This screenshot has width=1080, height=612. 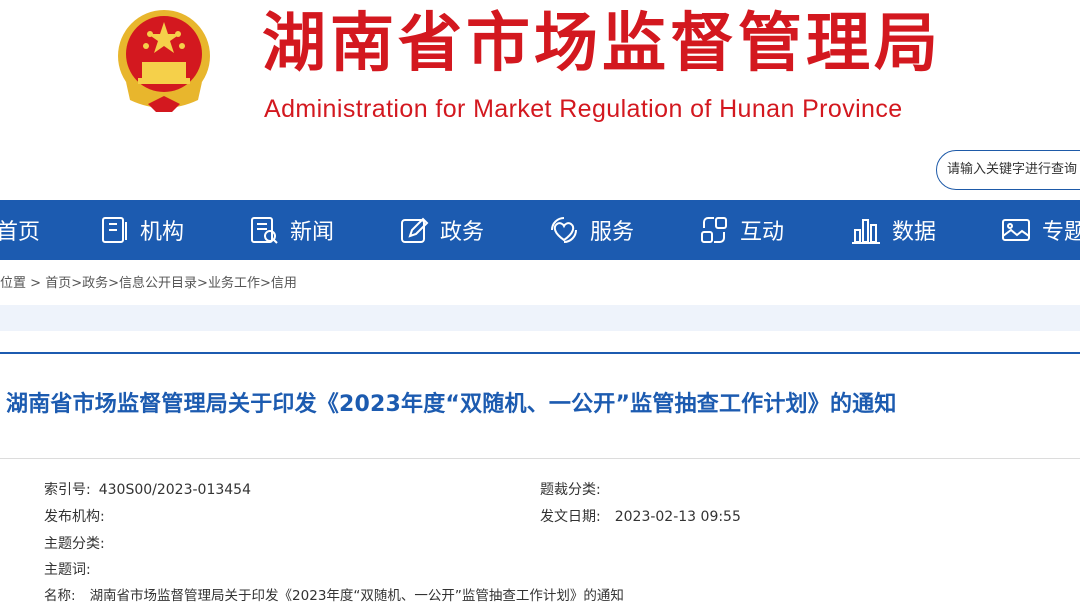 I want to click on meta-label: 主题分类:, so click(x=74, y=544).